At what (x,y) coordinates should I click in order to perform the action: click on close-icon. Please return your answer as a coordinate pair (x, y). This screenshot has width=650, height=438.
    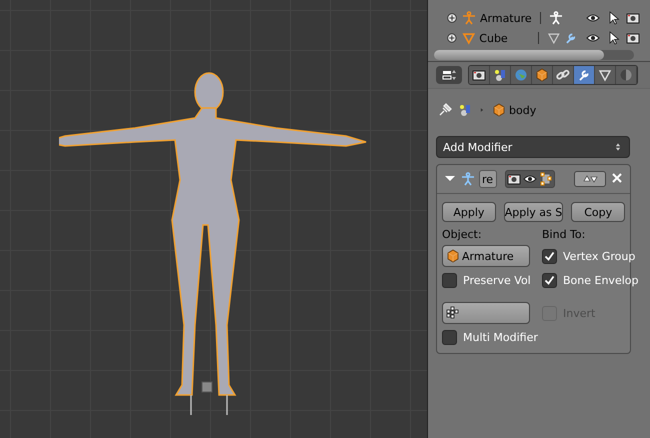
    Looking at the image, I should click on (617, 177).